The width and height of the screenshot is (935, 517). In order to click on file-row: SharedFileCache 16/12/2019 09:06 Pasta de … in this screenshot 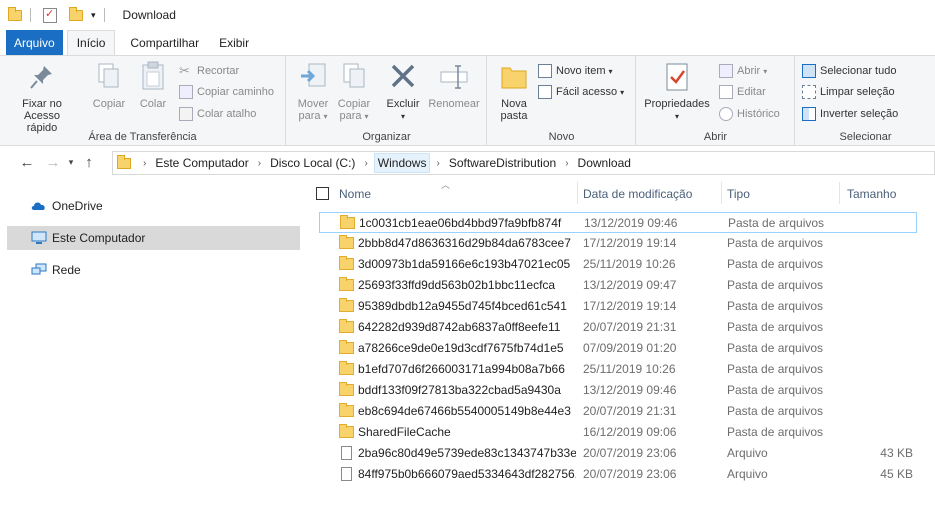, I will do `click(618, 432)`.